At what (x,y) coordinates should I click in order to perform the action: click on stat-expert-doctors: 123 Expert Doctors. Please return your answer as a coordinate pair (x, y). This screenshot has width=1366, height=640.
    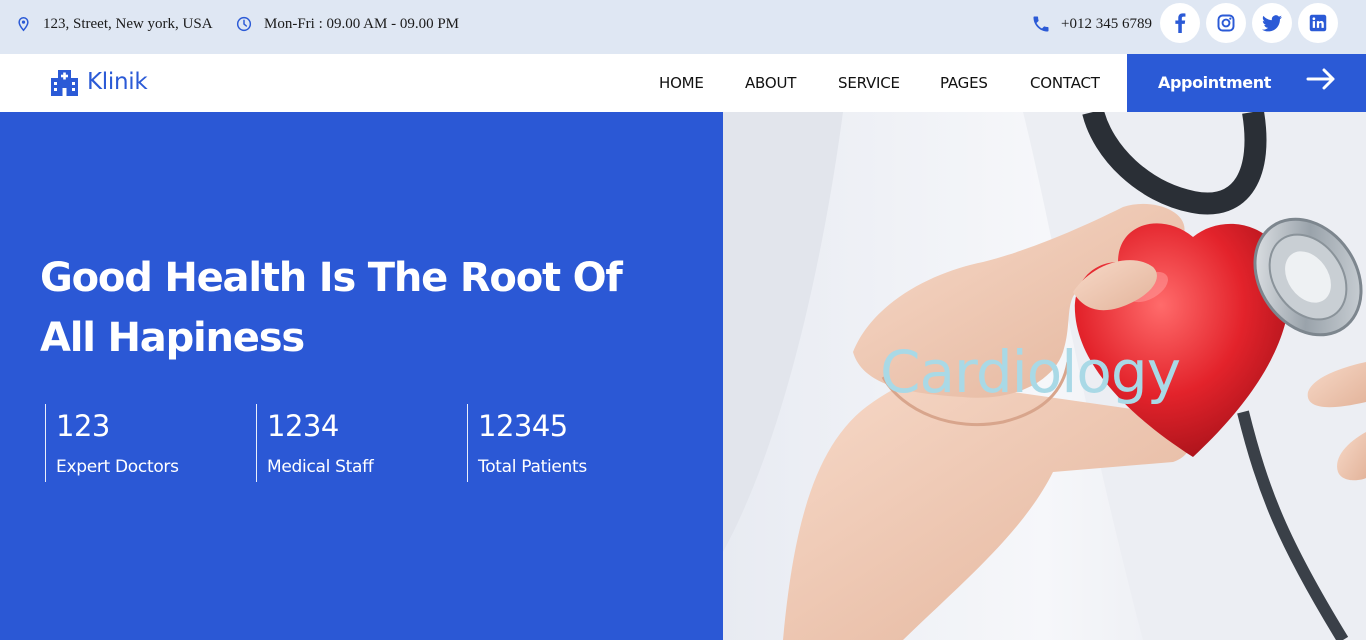
    Looking at the image, I should click on (145, 443).